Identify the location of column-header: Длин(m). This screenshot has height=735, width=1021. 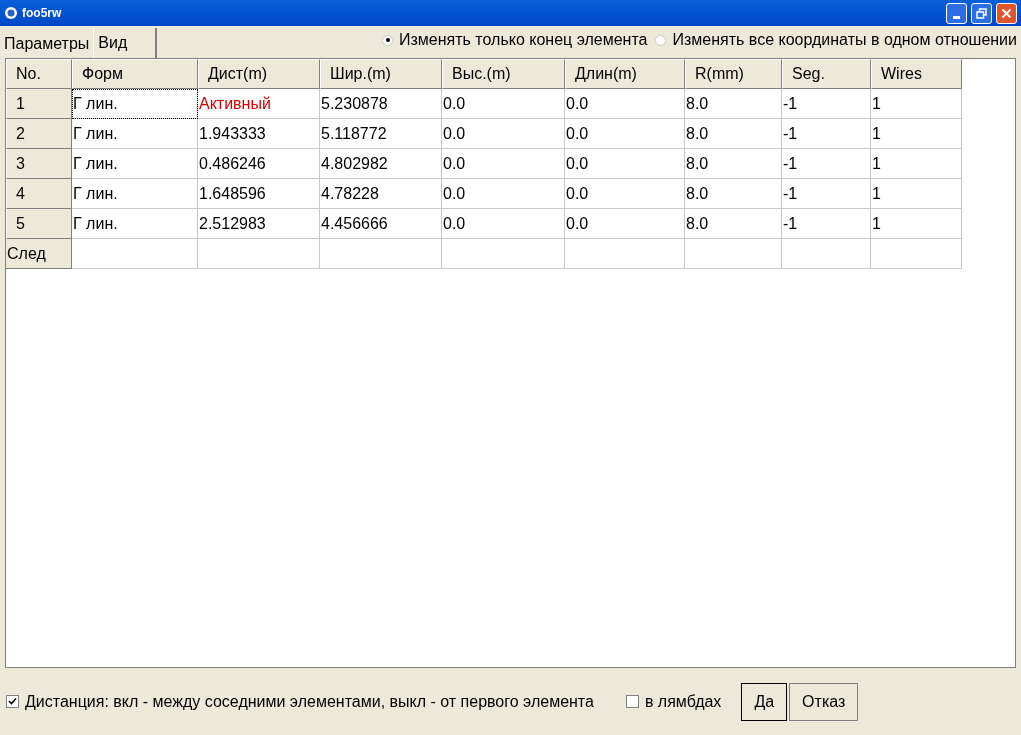
(625, 74).